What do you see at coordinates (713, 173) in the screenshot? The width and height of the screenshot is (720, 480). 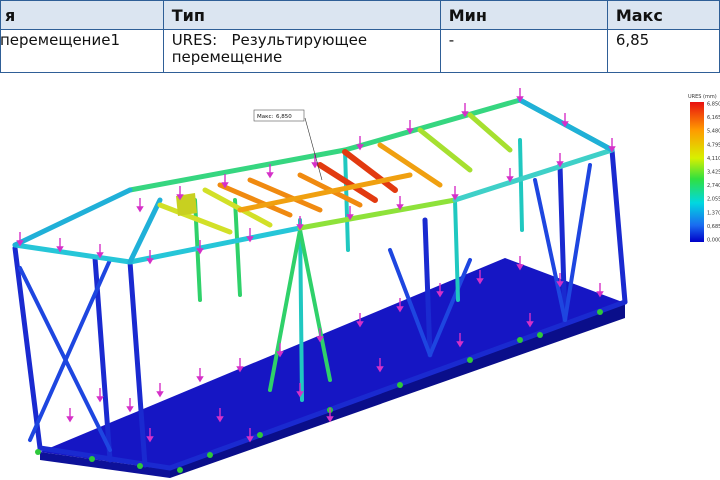 I see `legend-tick-label: 3,425` at bounding box center [713, 173].